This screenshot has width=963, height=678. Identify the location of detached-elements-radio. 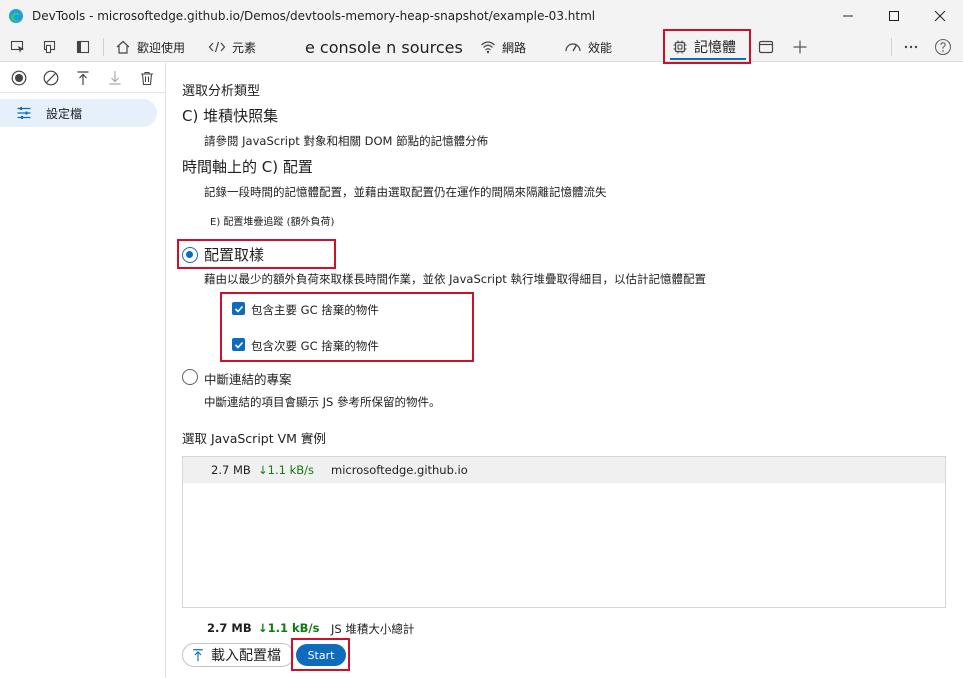
(190, 377).